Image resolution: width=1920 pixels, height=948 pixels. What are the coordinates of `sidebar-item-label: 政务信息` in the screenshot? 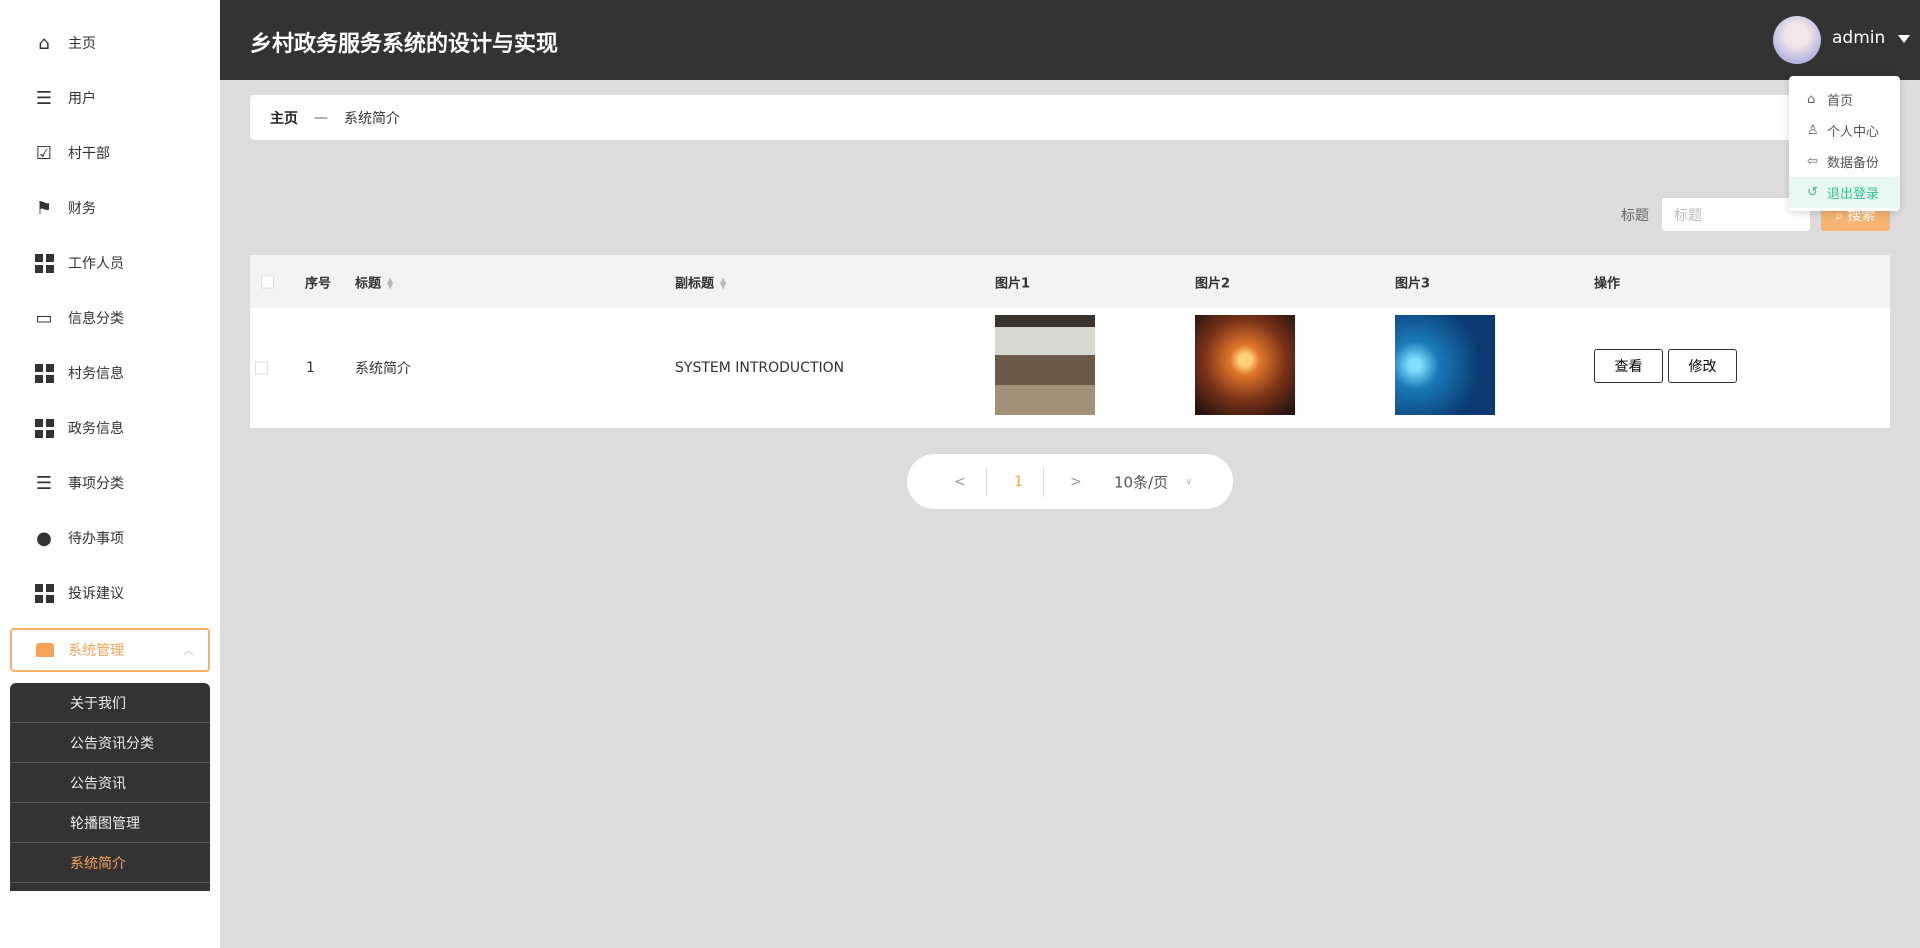 It's located at (96, 429).